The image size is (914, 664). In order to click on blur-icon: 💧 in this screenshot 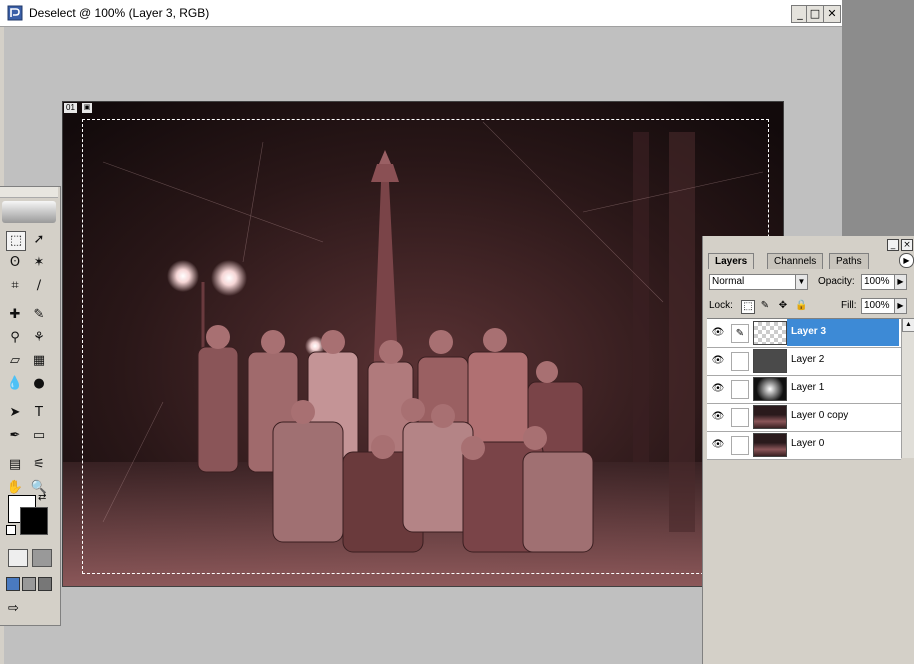, I will do `click(15, 384)`.